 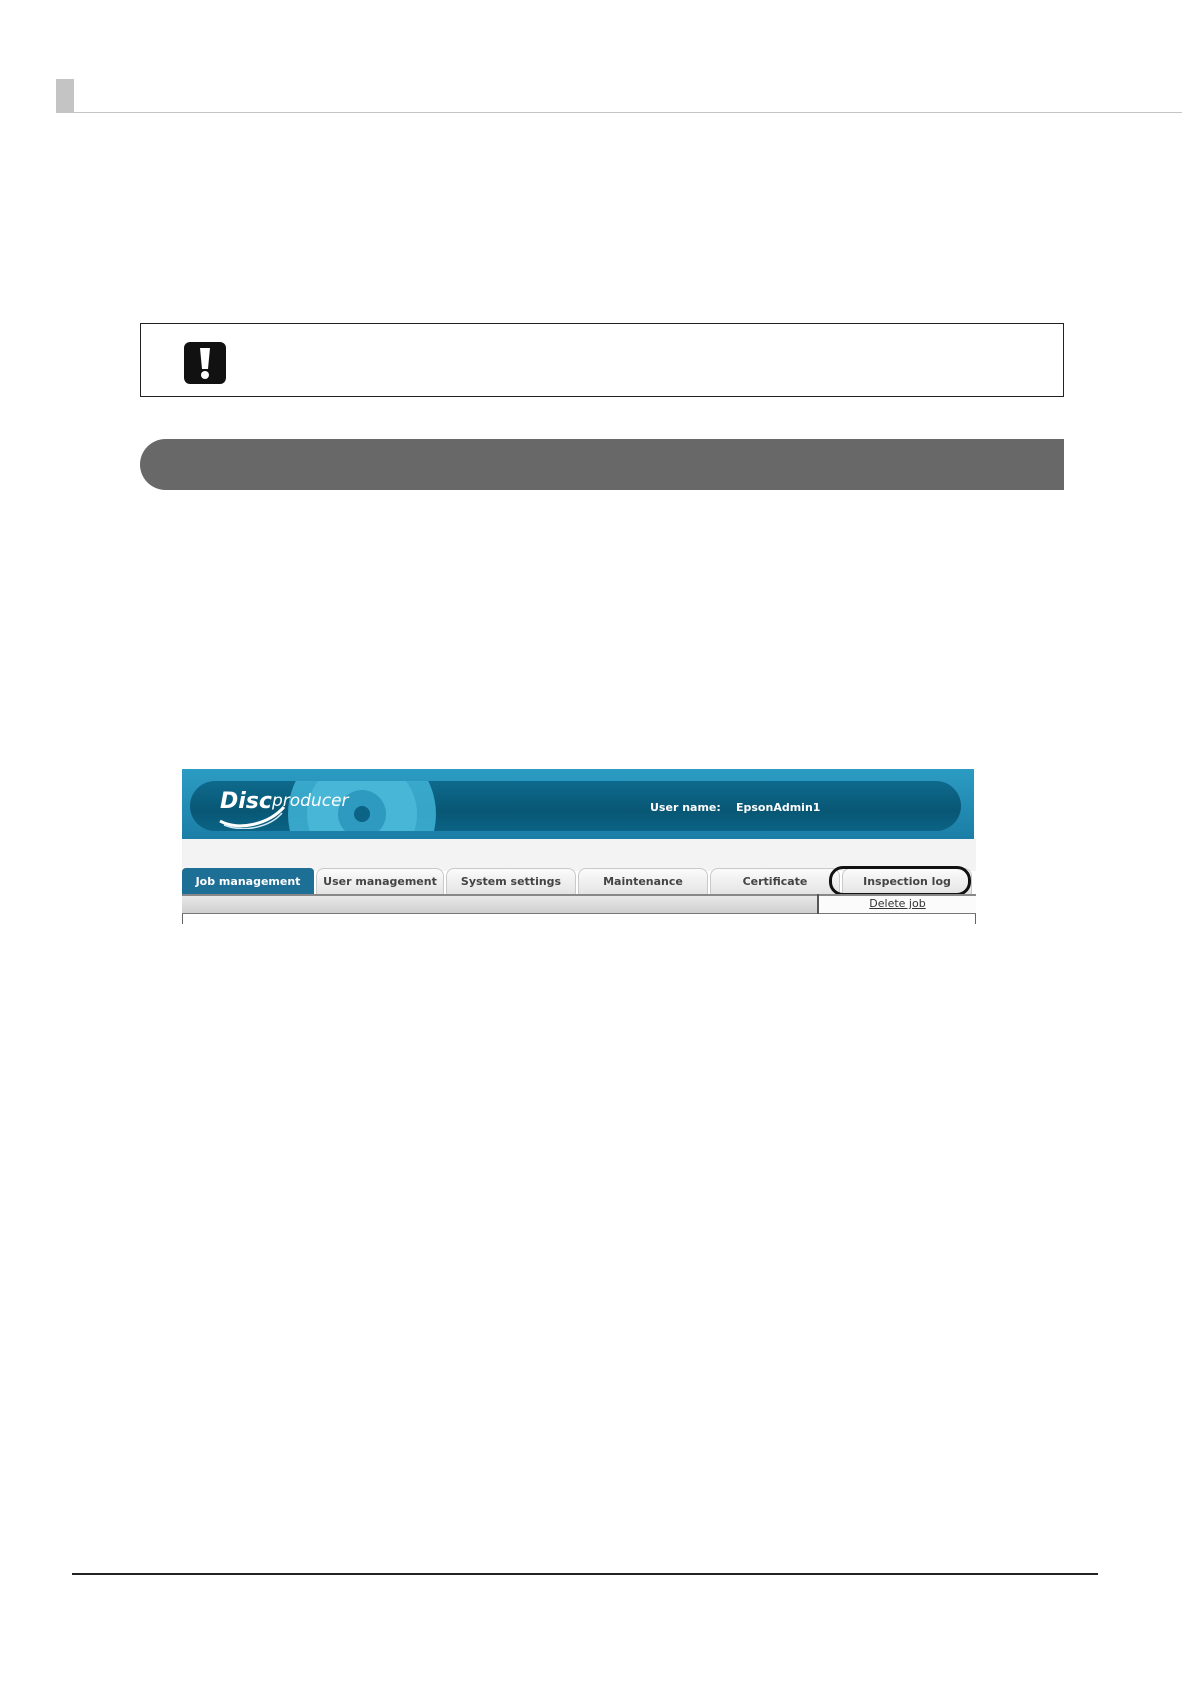 What do you see at coordinates (685, 807) in the screenshot?
I see `user-name-label: User name:` at bounding box center [685, 807].